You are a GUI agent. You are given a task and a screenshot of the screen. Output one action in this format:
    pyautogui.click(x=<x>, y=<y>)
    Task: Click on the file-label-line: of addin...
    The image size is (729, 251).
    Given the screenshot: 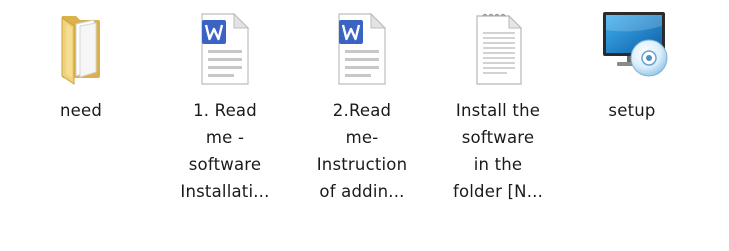 What is the action you would take?
    pyautogui.click(x=362, y=191)
    